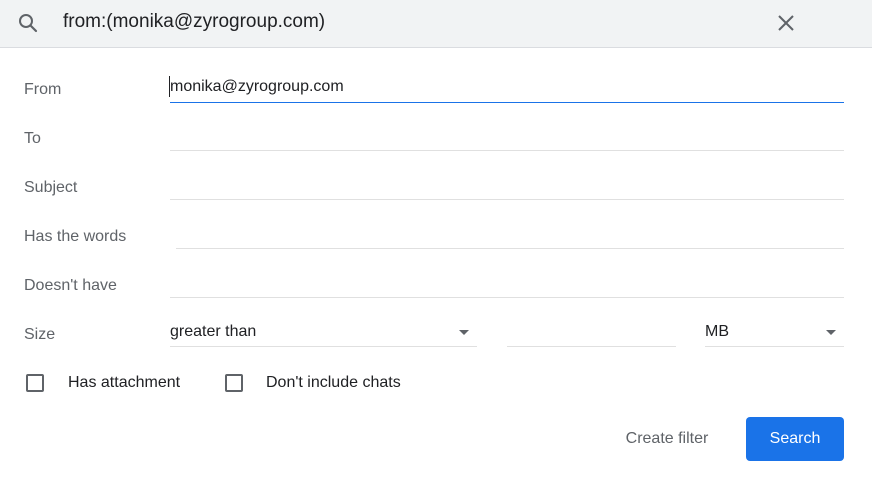 This screenshot has width=872, height=487. Describe the element at coordinates (28, 23) in the screenshot. I see `search-icon` at that location.